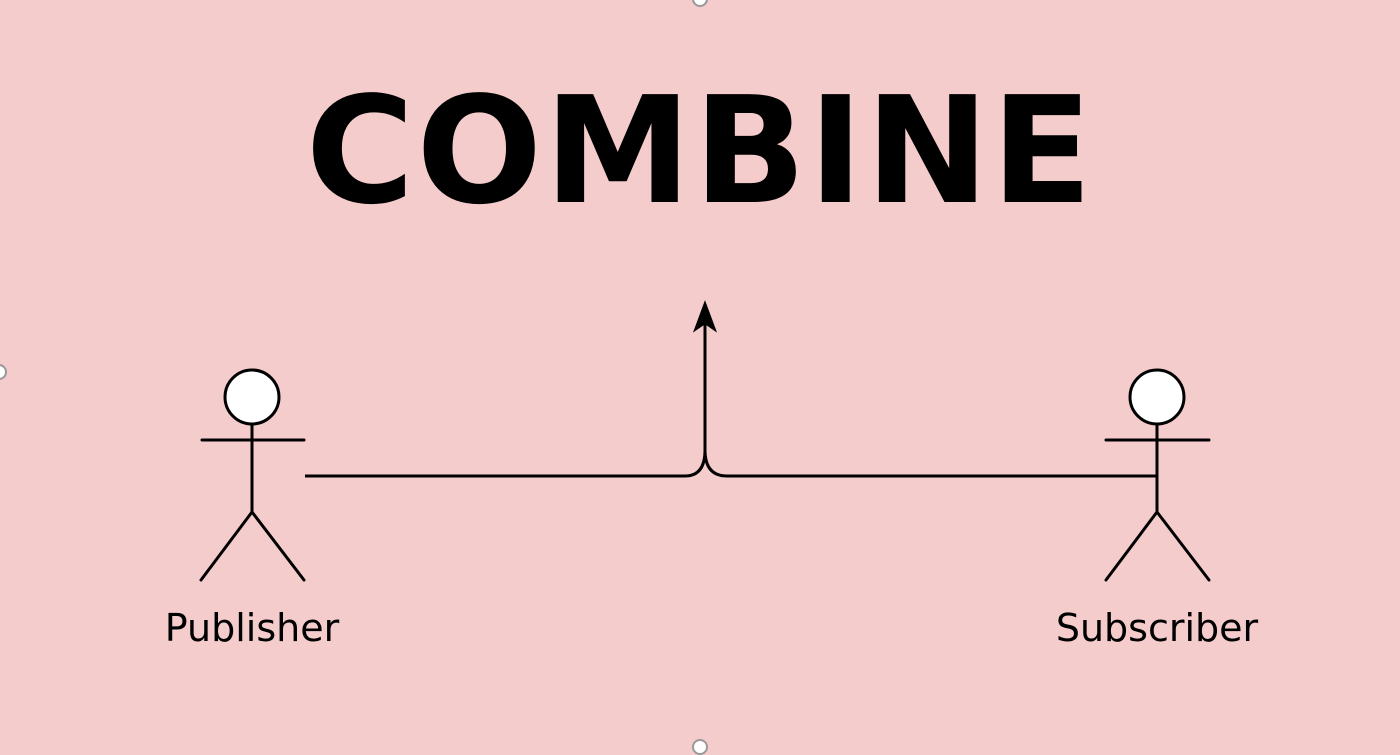 This screenshot has height=755, width=1400. What do you see at coordinates (1131, 546) in the screenshot?
I see `subscriber-left-leg` at bounding box center [1131, 546].